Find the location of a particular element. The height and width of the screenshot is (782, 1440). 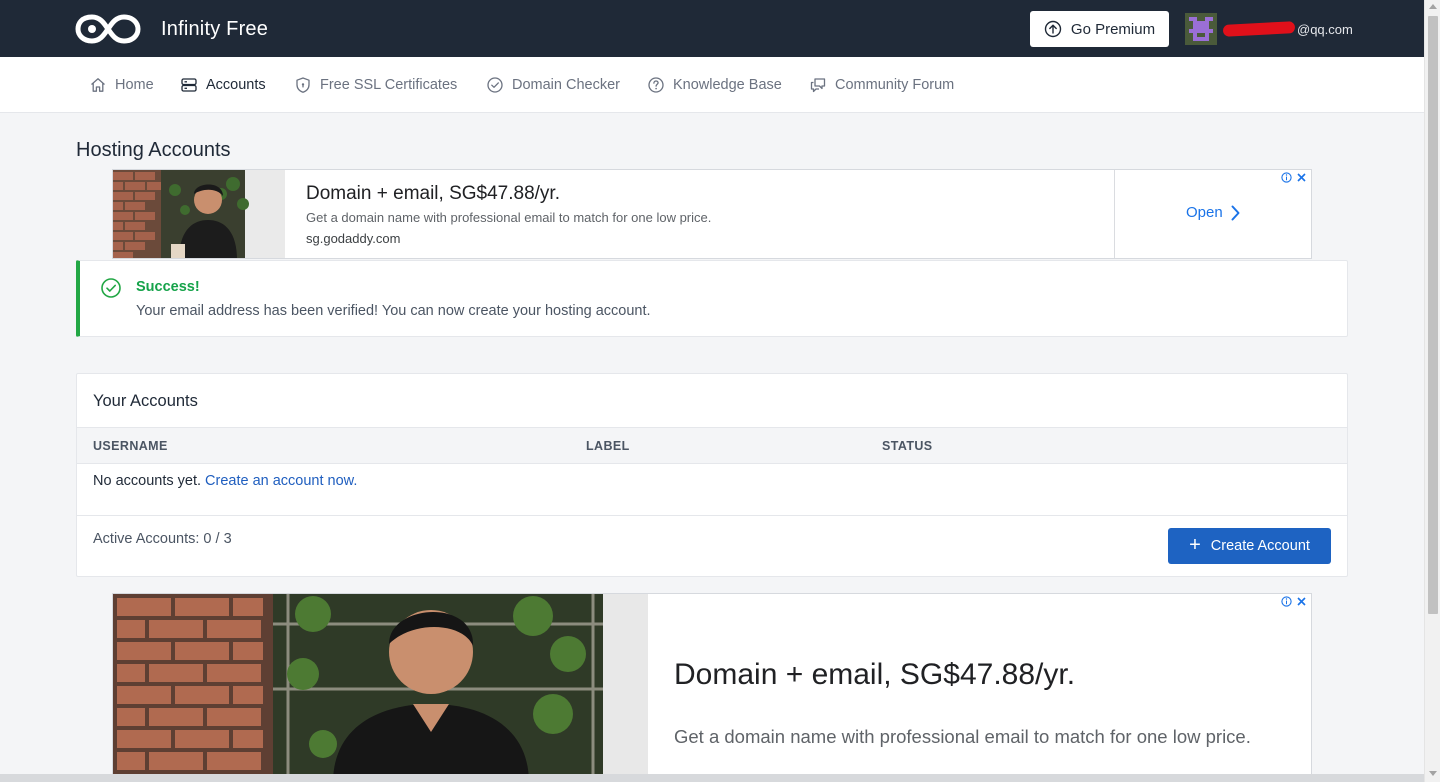

ad-url: sg.godaddy.com is located at coordinates (353, 238).